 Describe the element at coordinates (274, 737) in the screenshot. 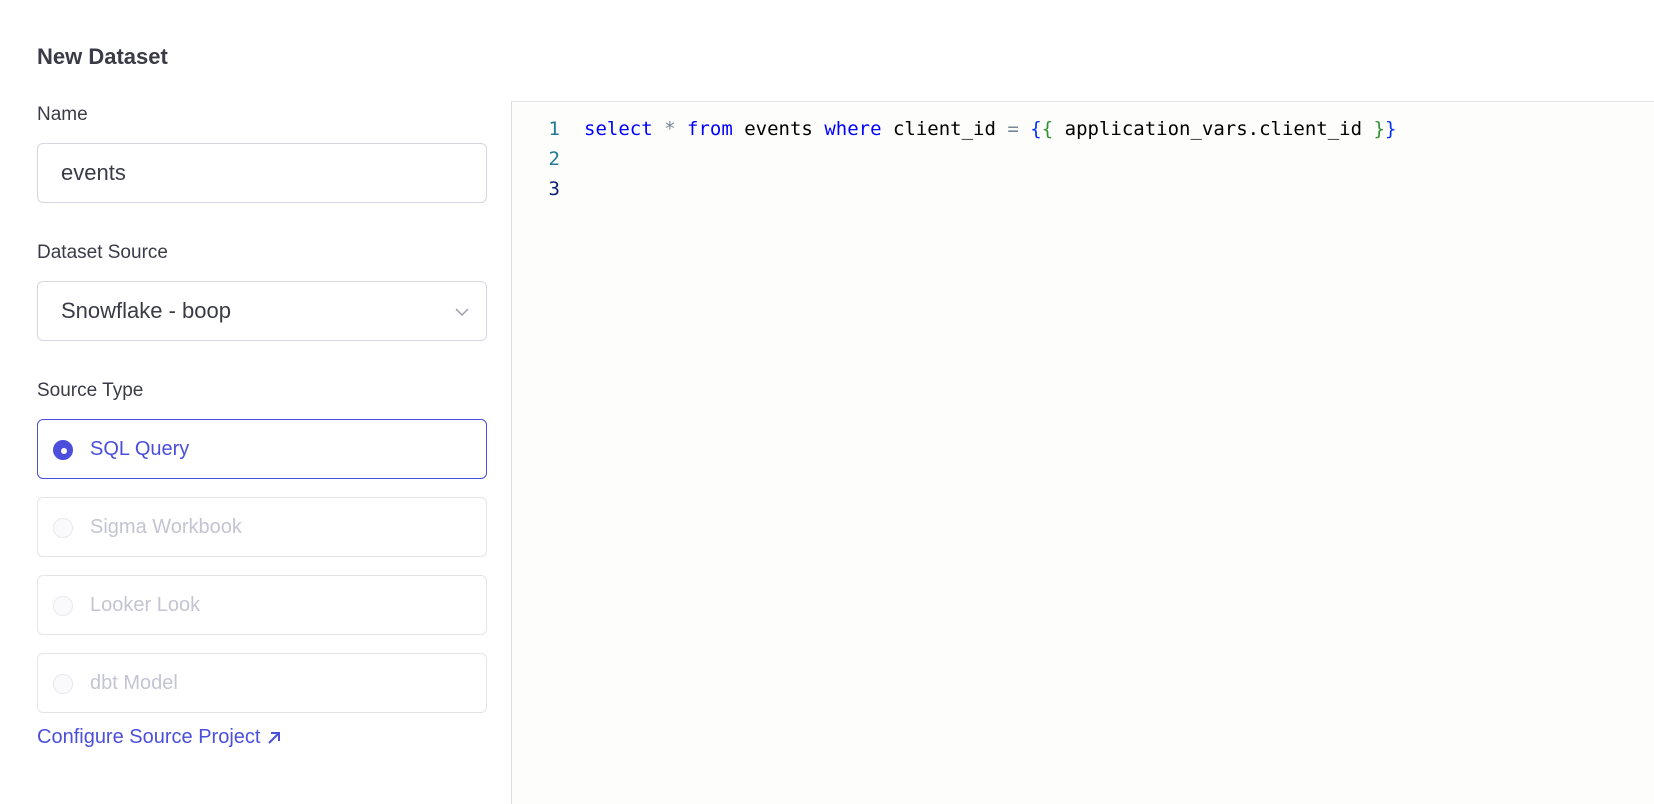

I see `external-link-arrow-icon` at that location.